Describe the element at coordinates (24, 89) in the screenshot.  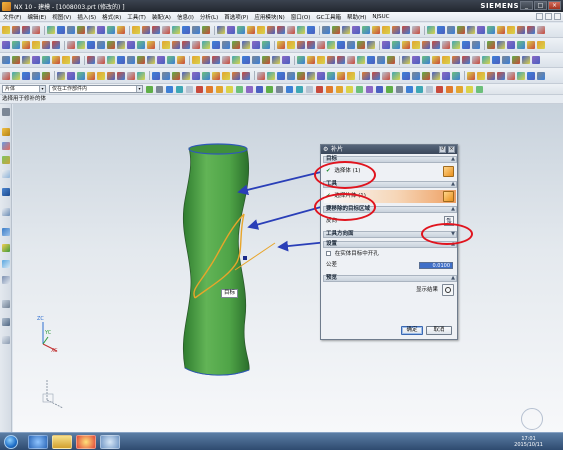
I see `type-filter-dropdown: 片体 ▾` at that location.